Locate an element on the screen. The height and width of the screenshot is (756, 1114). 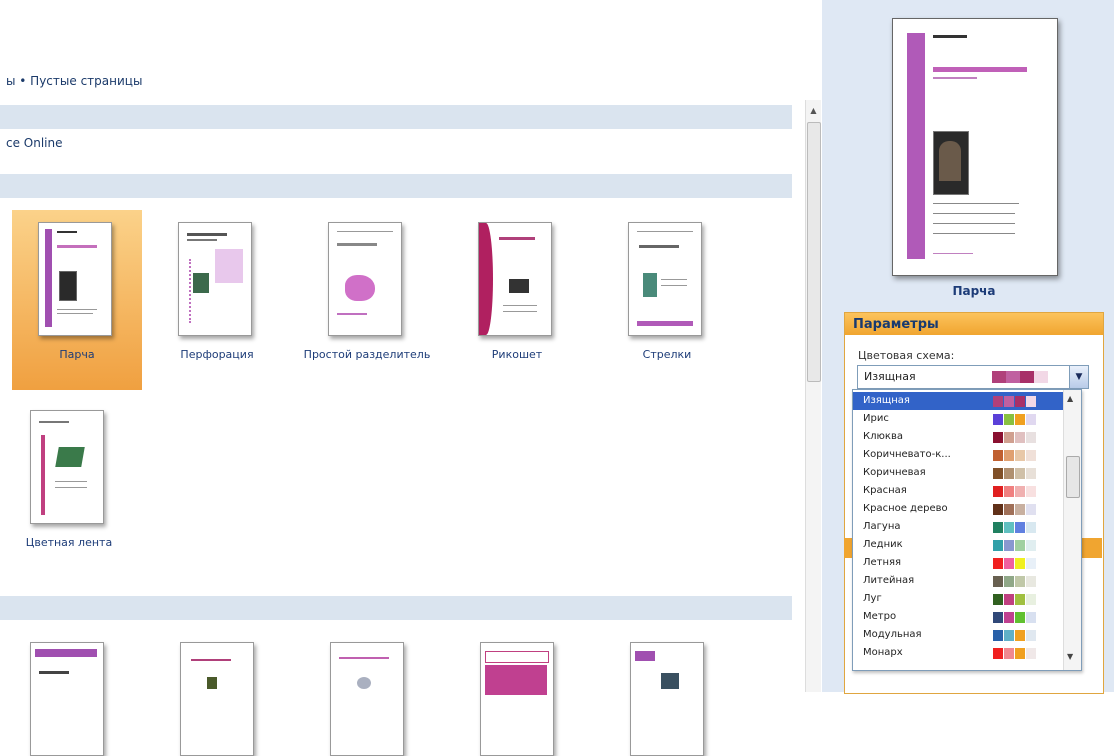
template-tile-strelki: Стрелки is located at coordinates (667, 300).